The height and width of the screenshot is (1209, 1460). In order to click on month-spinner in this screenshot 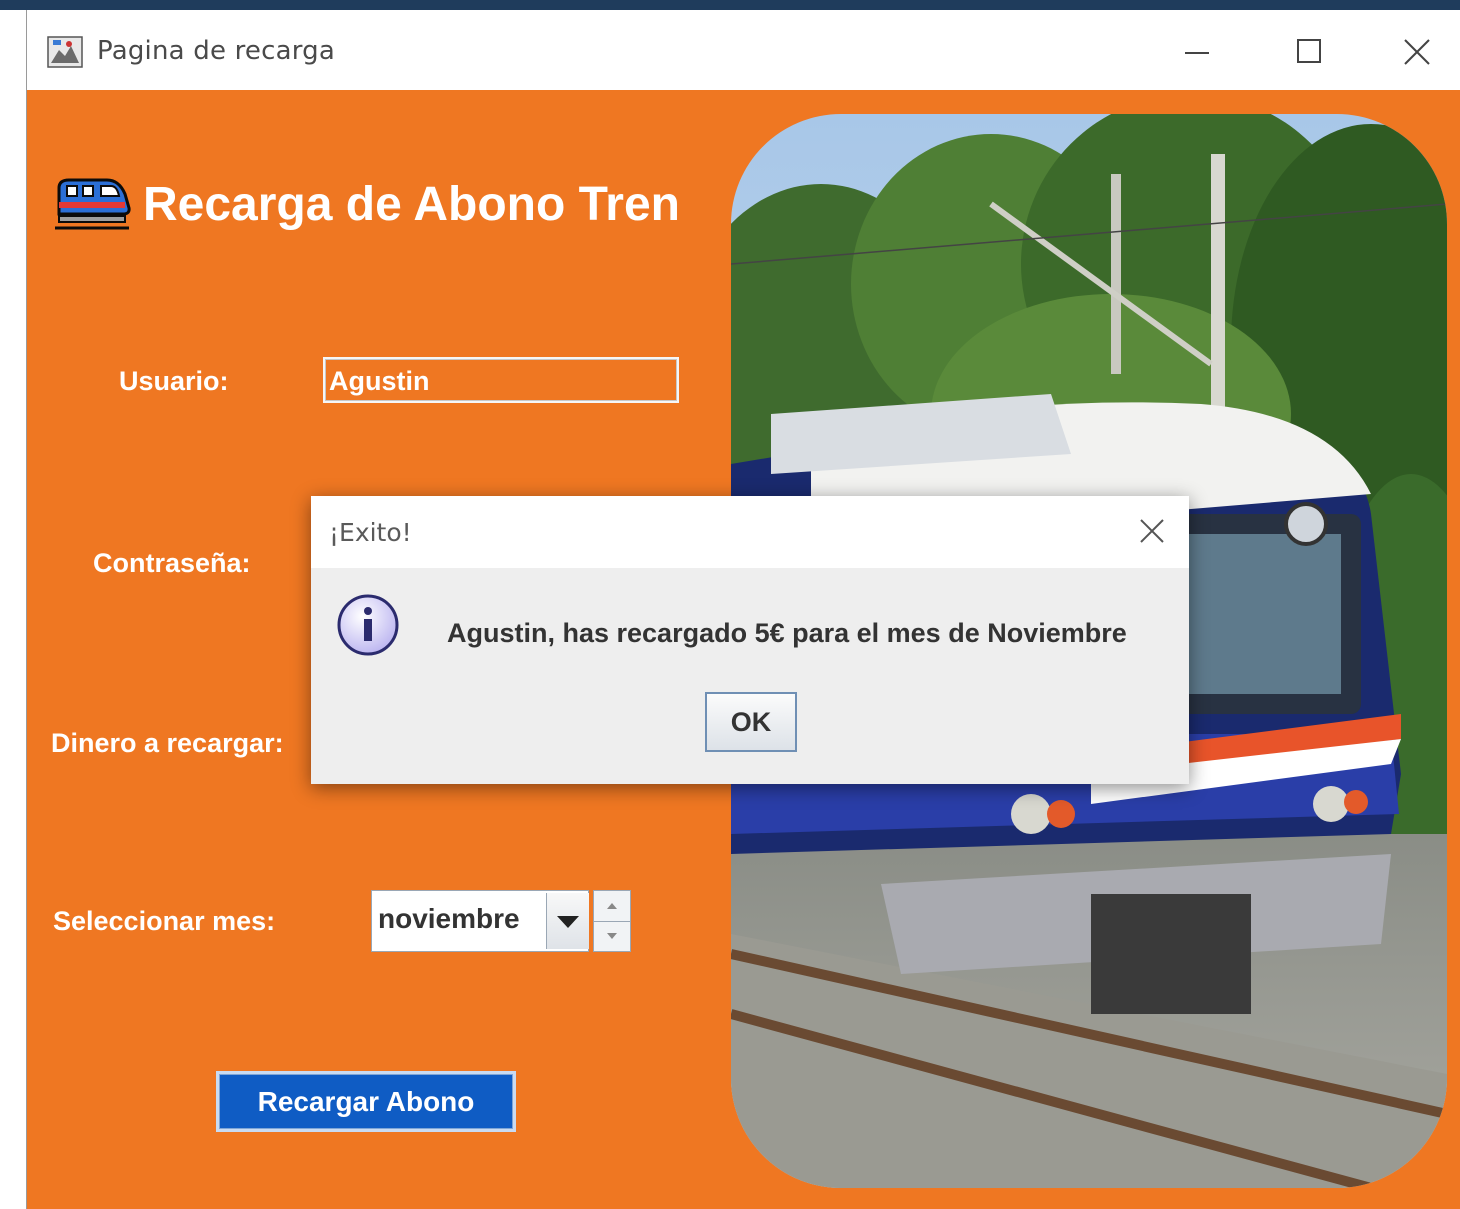, I will do `click(612, 921)`.